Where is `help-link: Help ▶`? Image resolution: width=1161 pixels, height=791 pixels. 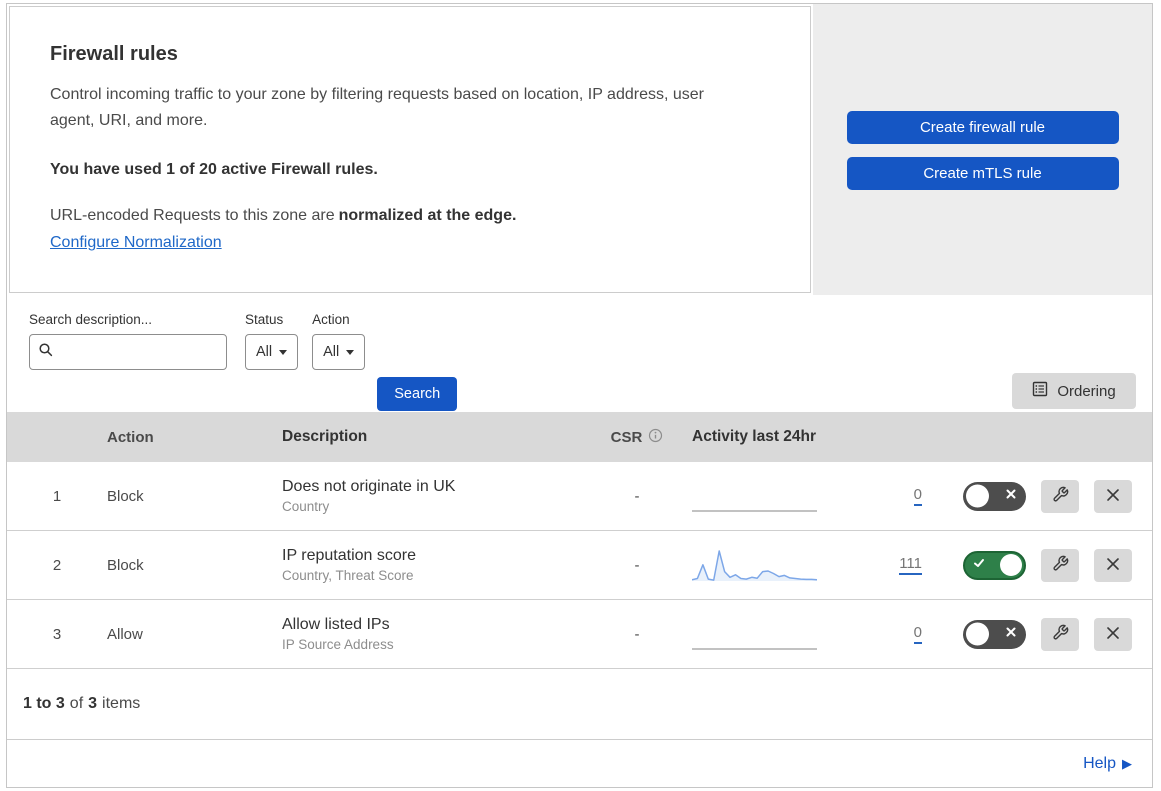
help-link: Help ▶ is located at coordinates (1107, 764).